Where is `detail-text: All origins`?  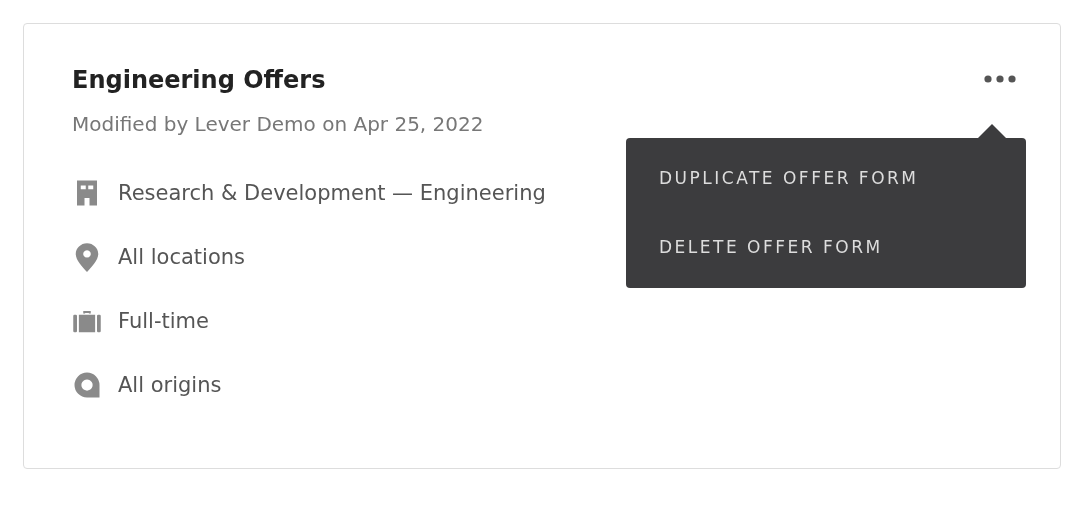
detail-text: All origins is located at coordinates (170, 385).